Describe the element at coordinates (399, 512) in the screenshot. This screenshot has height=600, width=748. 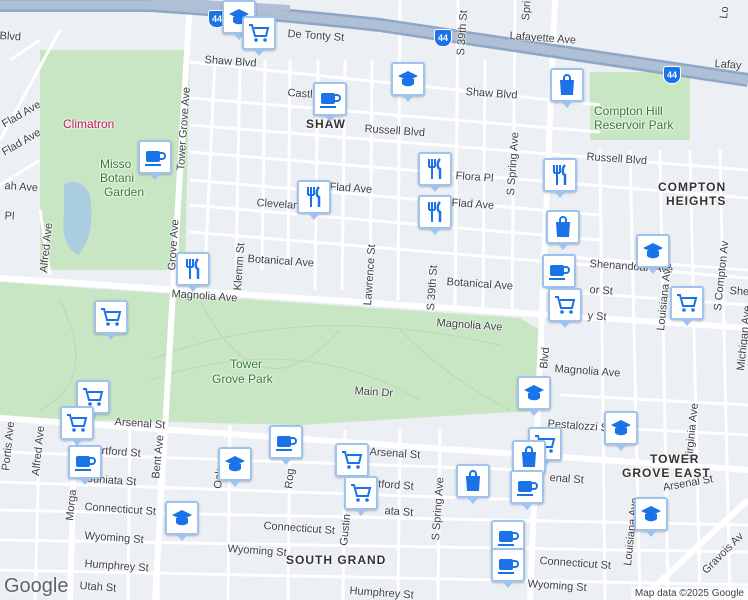
I see `street-label-ata-st: ata St` at that location.